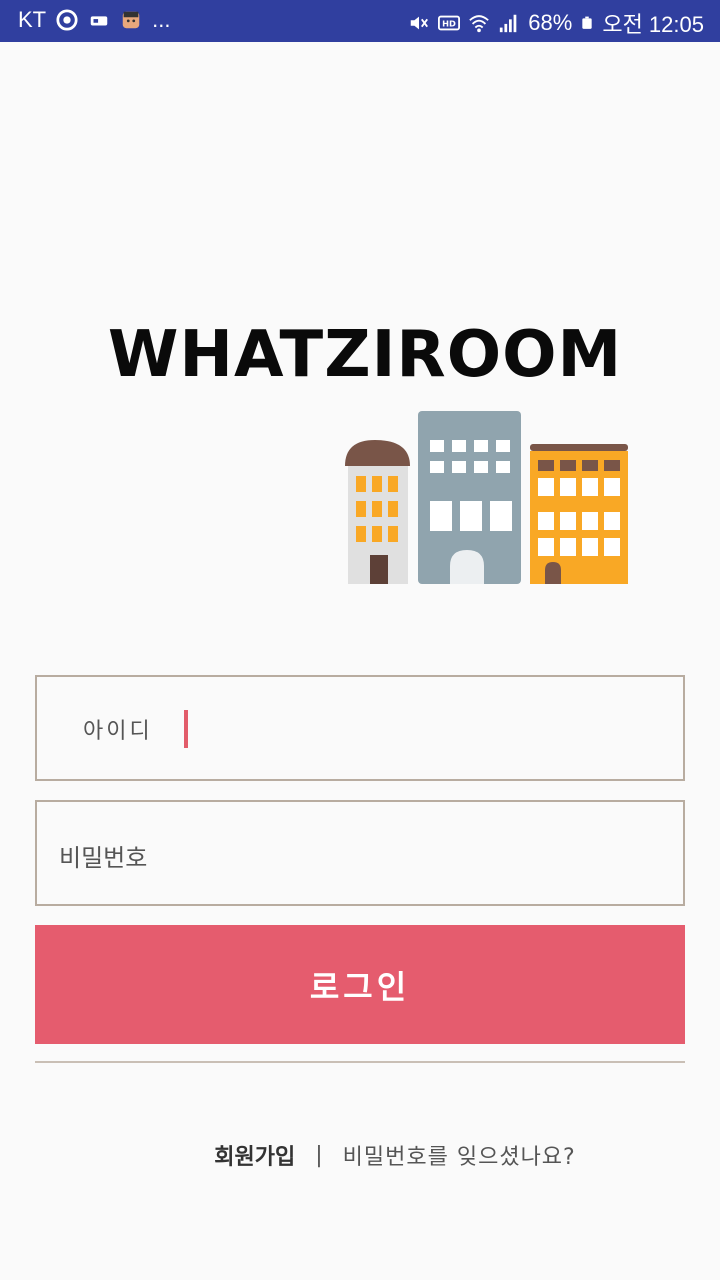 The image size is (720, 1280). What do you see at coordinates (508, 23) in the screenshot?
I see `signal-icon` at bounding box center [508, 23].